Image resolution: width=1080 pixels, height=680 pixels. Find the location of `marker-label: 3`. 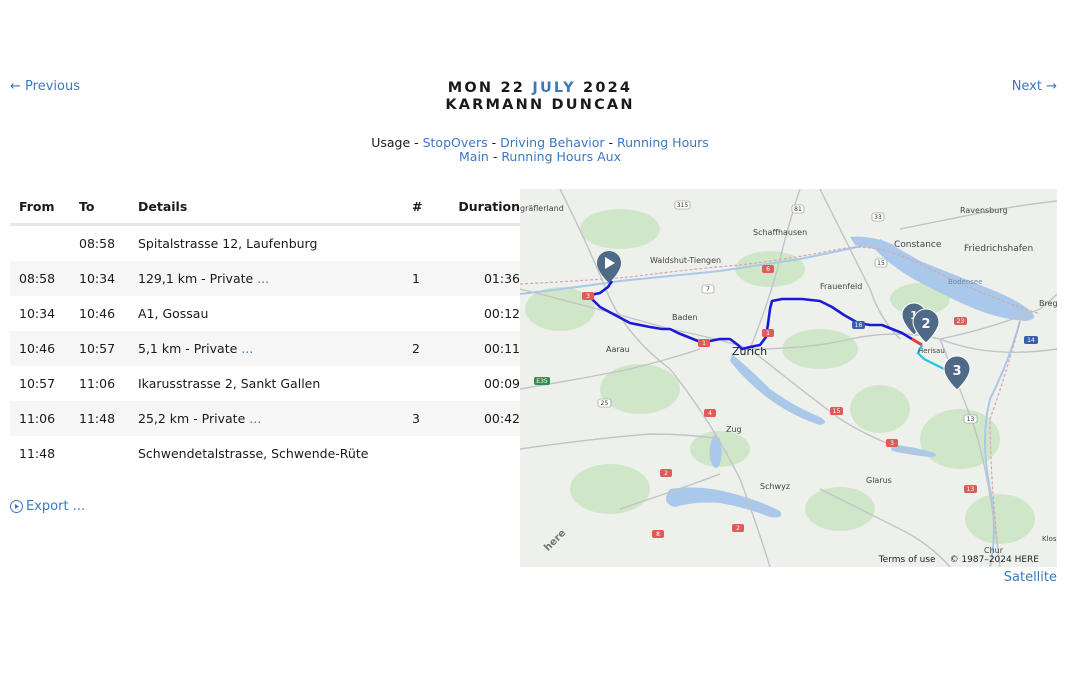

marker-label: 3 is located at coordinates (956, 371).